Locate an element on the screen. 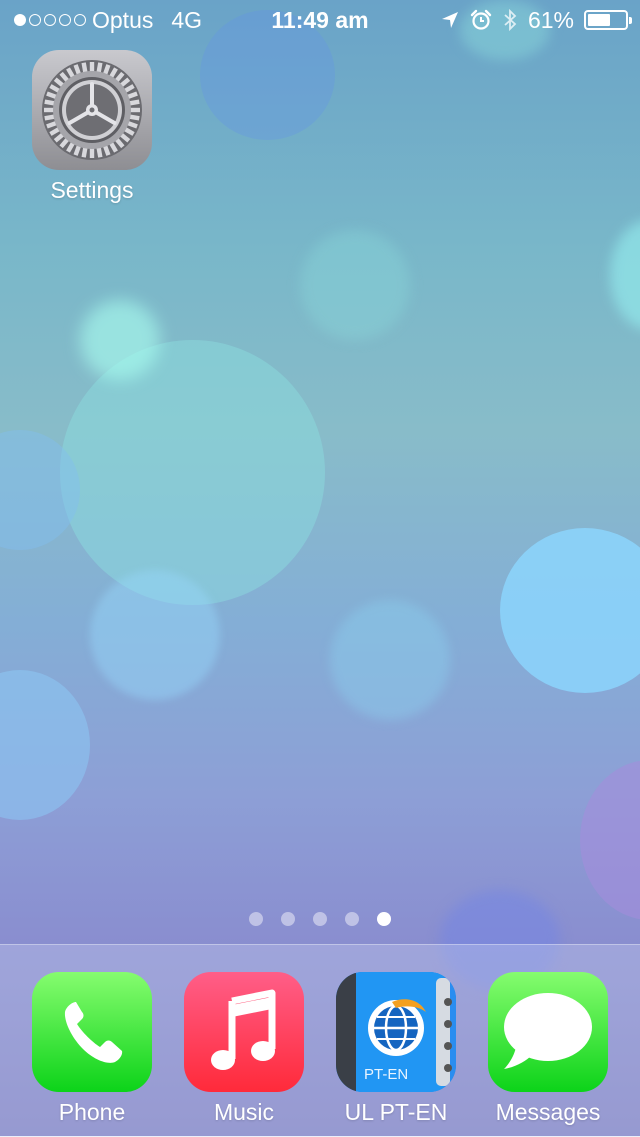  battery-icon is located at coordinates (608, 20).